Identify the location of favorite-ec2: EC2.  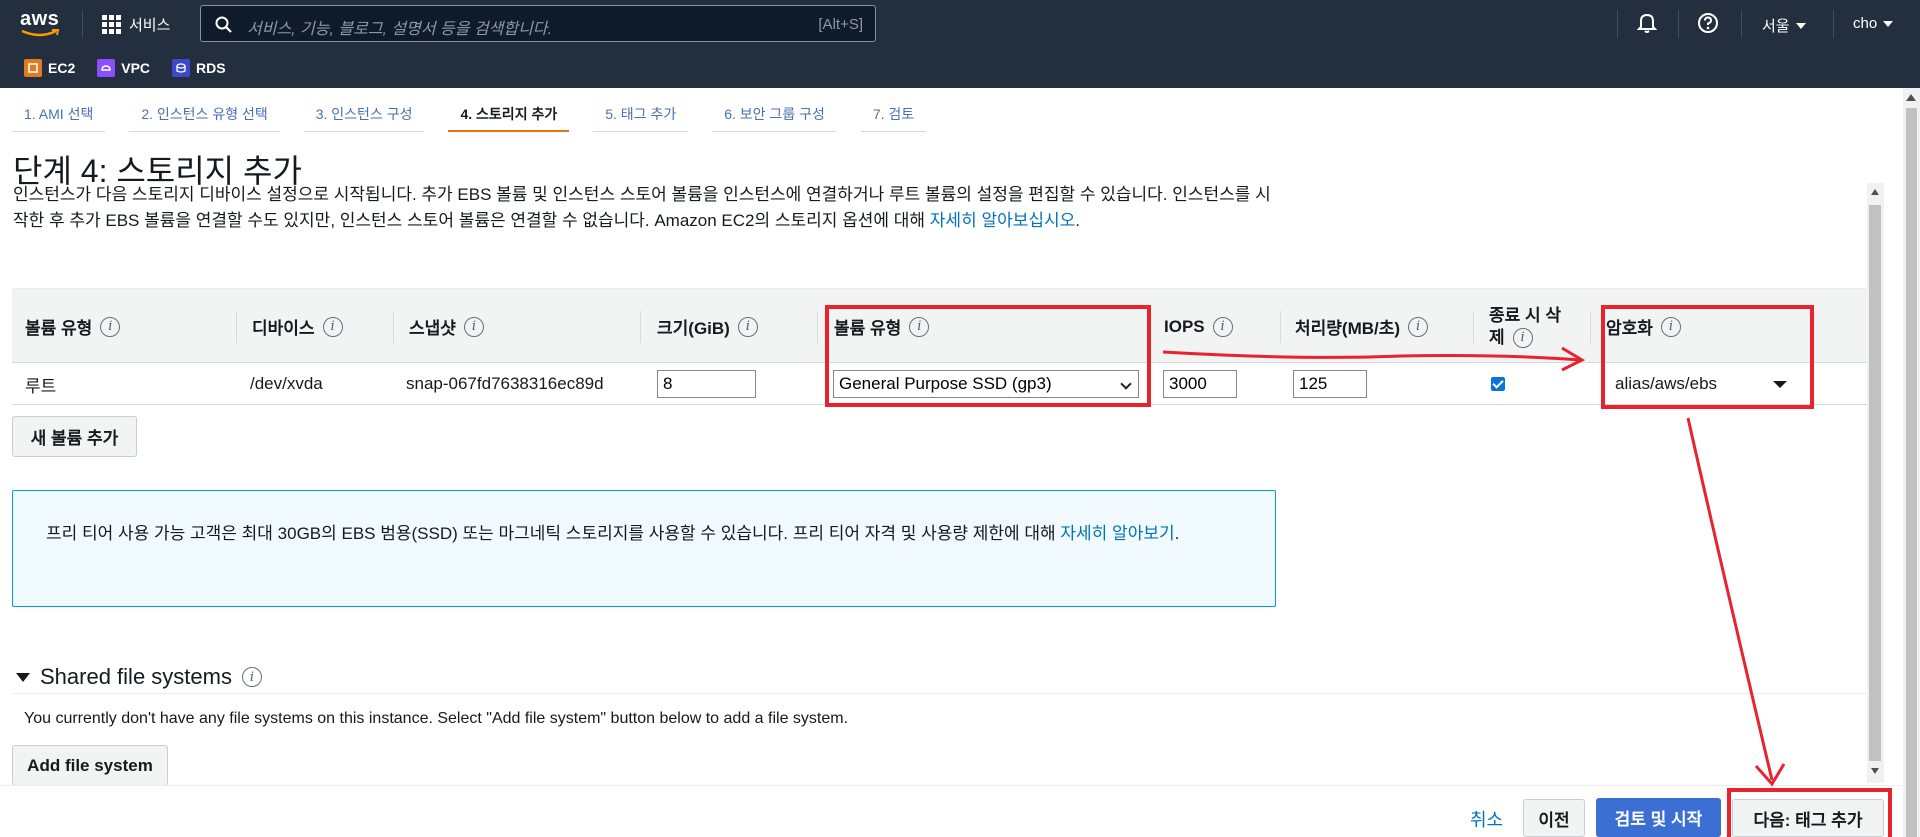
(49, 68).